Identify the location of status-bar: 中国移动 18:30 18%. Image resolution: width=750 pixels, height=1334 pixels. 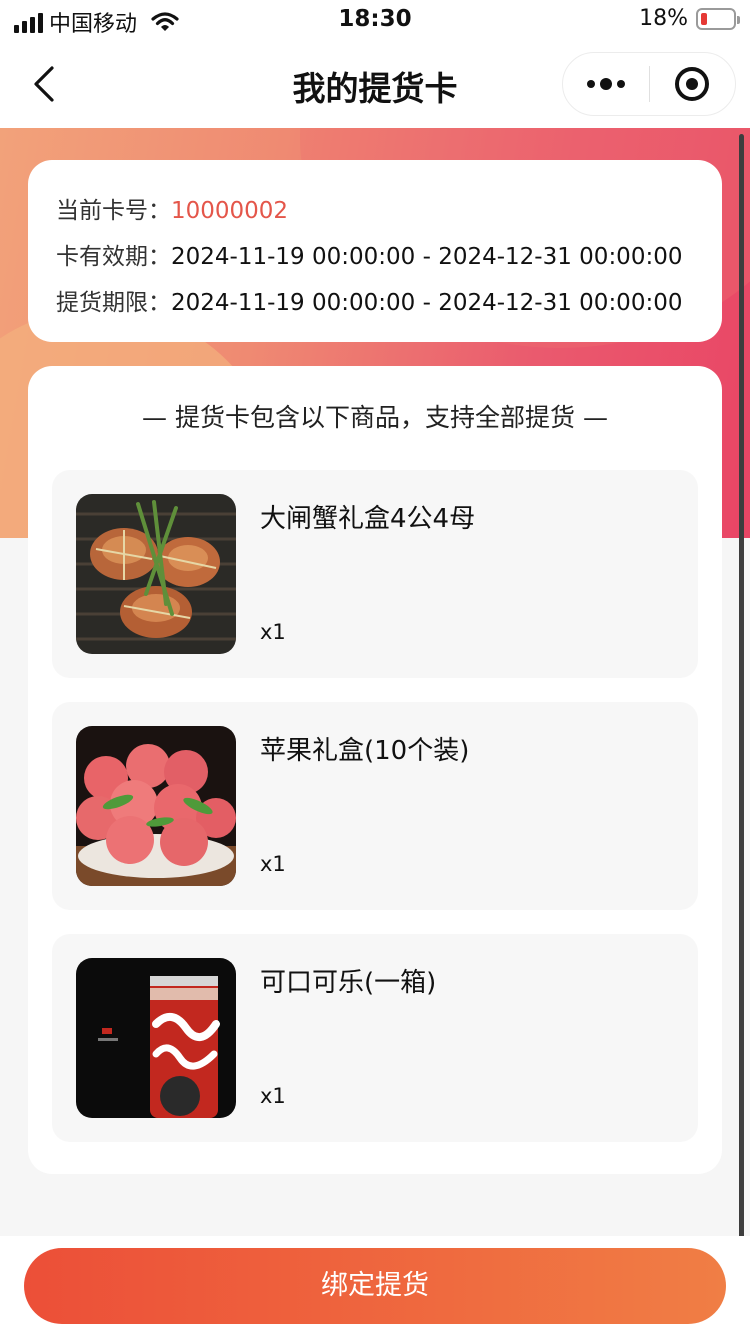
(375, 20).